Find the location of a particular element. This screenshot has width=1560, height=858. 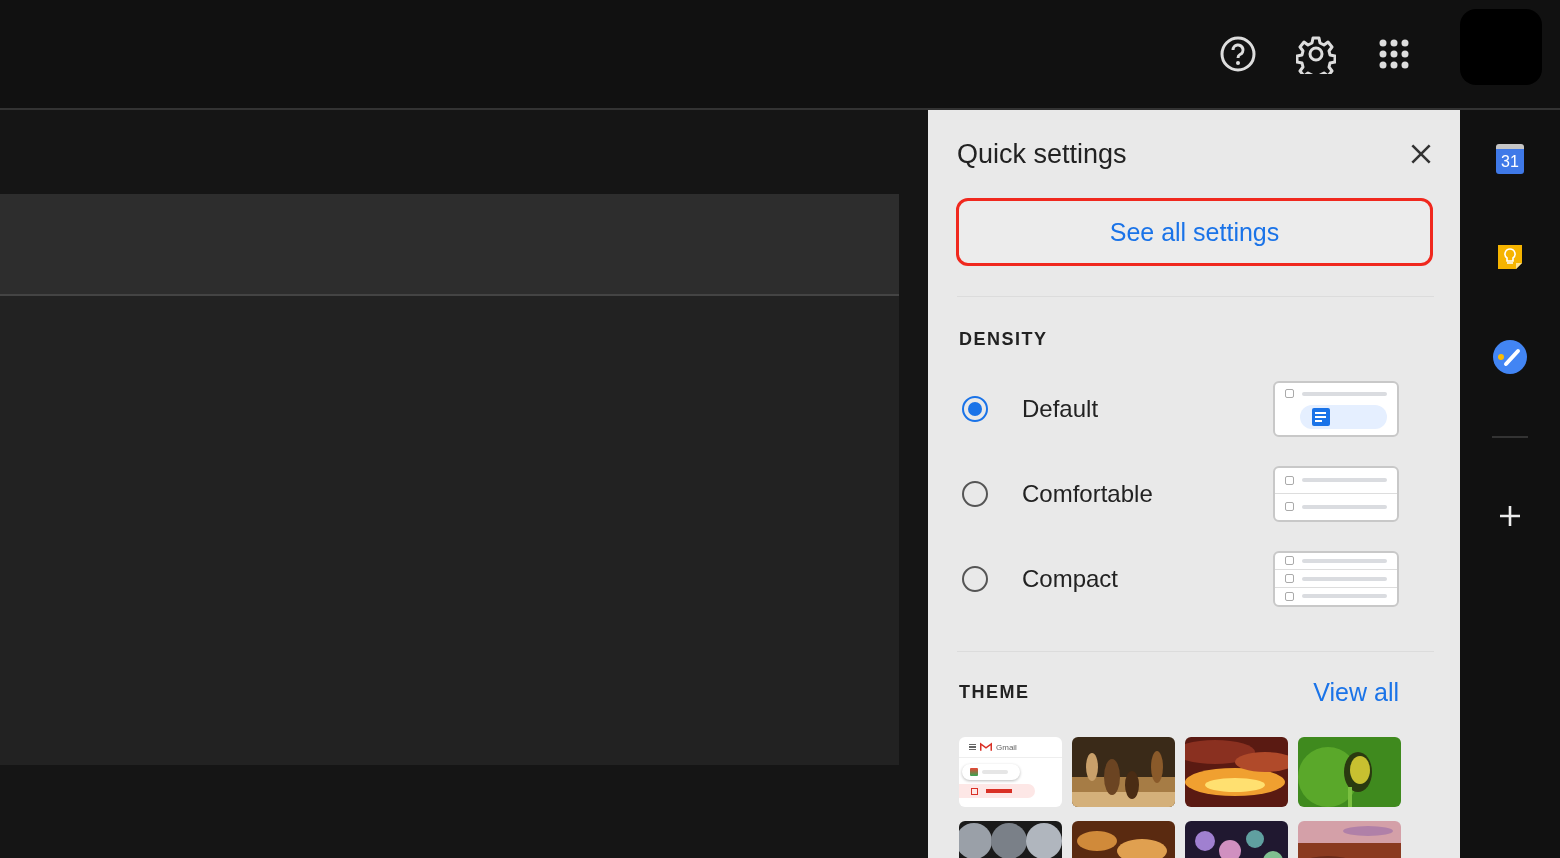

add-icon is located at coordinates (1510, 516).